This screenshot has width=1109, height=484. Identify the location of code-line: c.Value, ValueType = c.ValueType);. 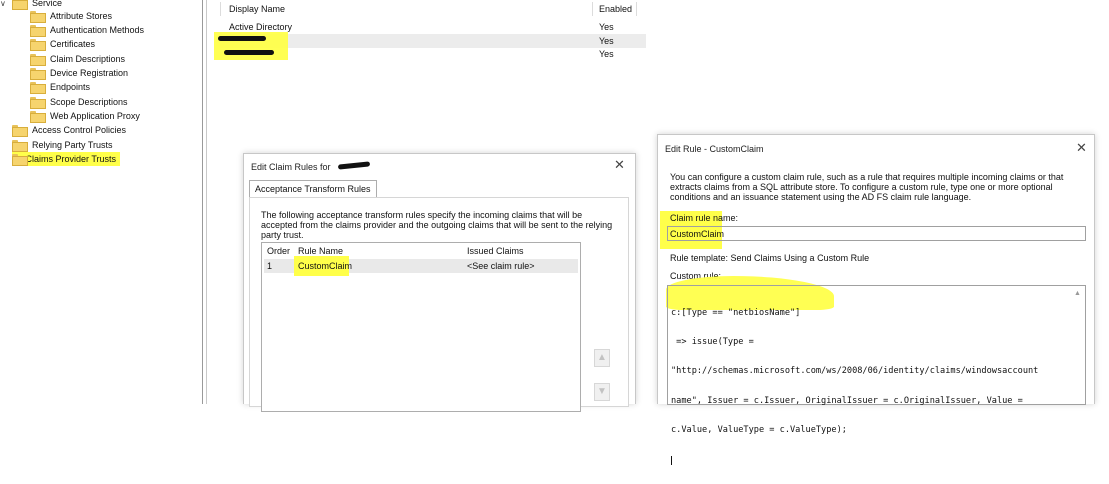
(759, 430).